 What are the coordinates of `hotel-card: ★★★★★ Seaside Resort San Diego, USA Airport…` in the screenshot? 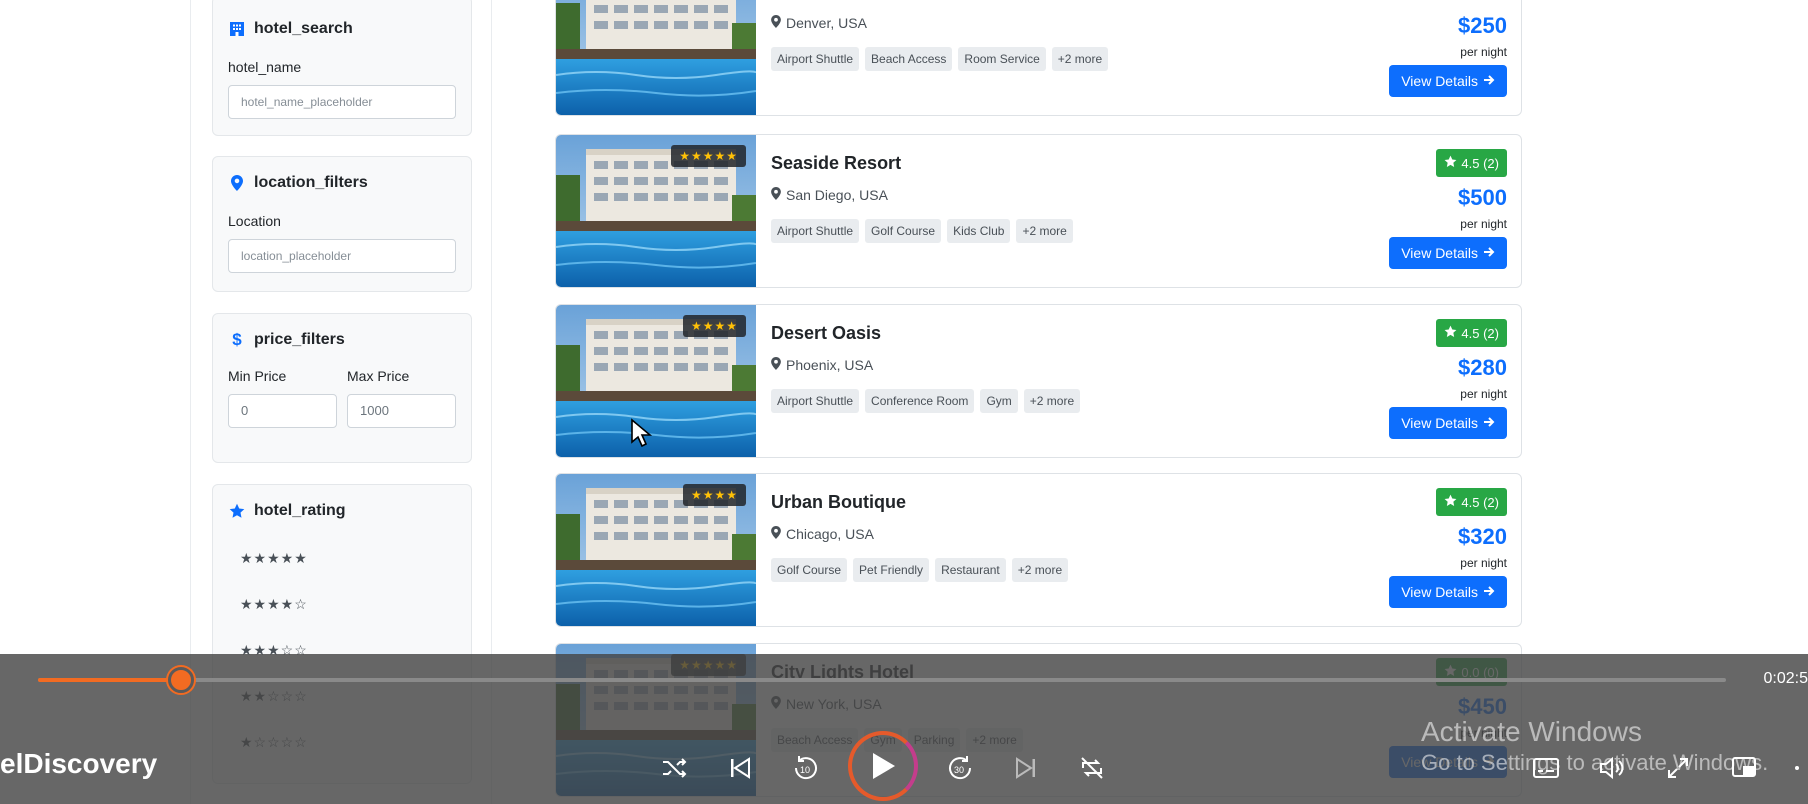 It's located at (1038, 211).